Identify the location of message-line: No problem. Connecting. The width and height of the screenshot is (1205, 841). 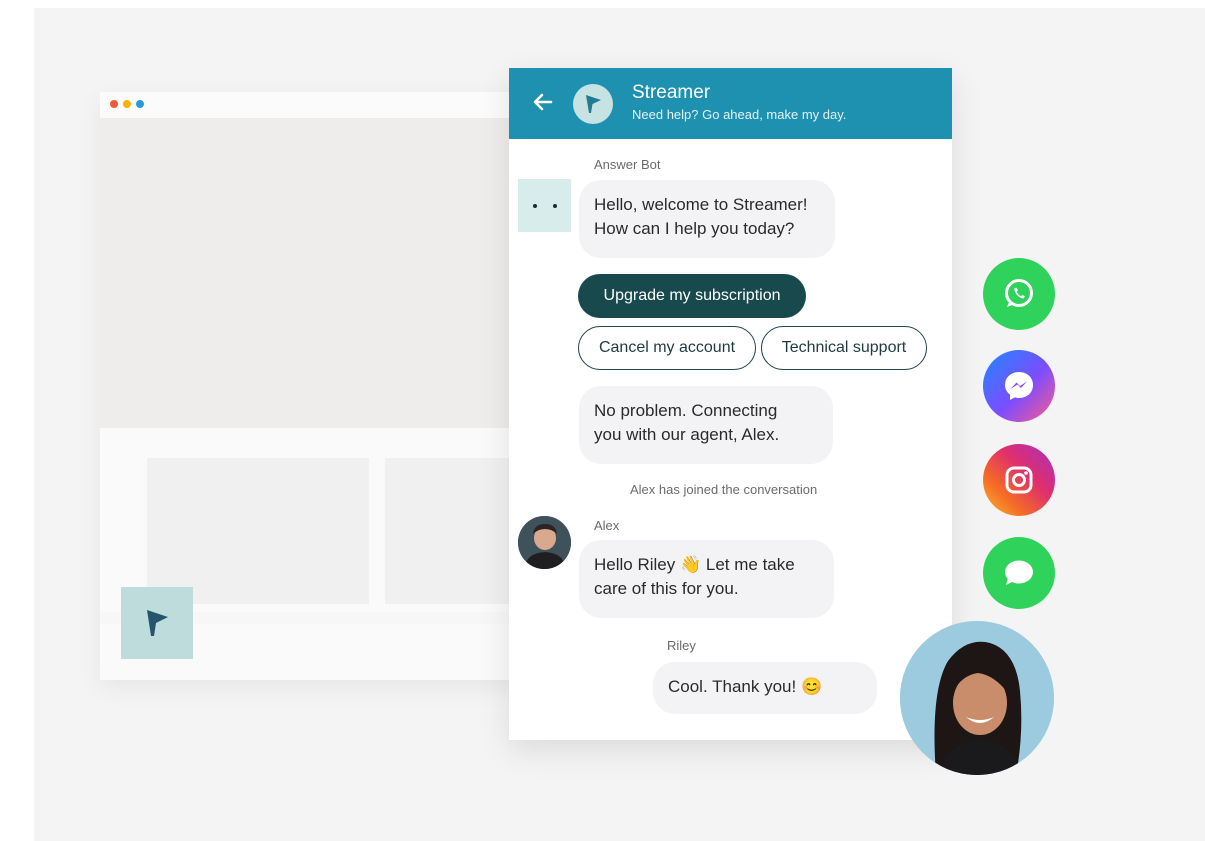
(686, 410).